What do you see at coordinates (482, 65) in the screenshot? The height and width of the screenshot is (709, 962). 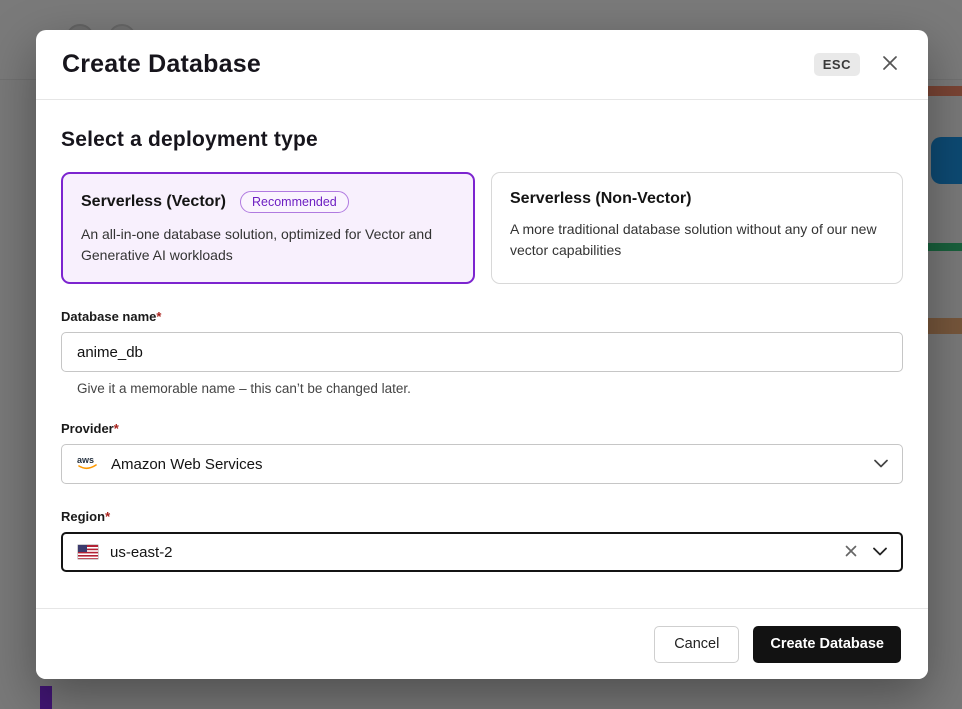 I see `modal-header: Create Database ESC` at bounding box center [482, 65].